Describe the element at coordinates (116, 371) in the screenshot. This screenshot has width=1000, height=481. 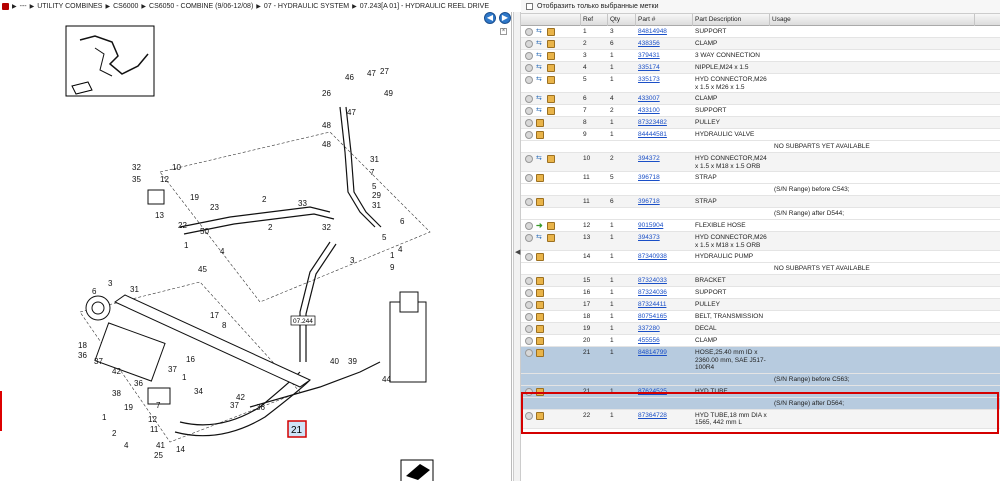
I see `diagram-callout: 42` at that location.